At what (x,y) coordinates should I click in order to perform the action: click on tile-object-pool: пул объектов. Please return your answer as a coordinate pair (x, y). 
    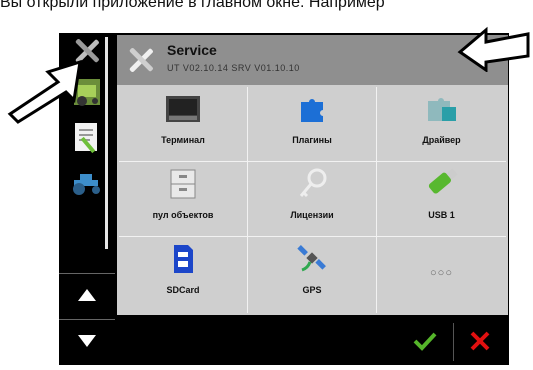
    Looking at the image, I should click on (183, 199).